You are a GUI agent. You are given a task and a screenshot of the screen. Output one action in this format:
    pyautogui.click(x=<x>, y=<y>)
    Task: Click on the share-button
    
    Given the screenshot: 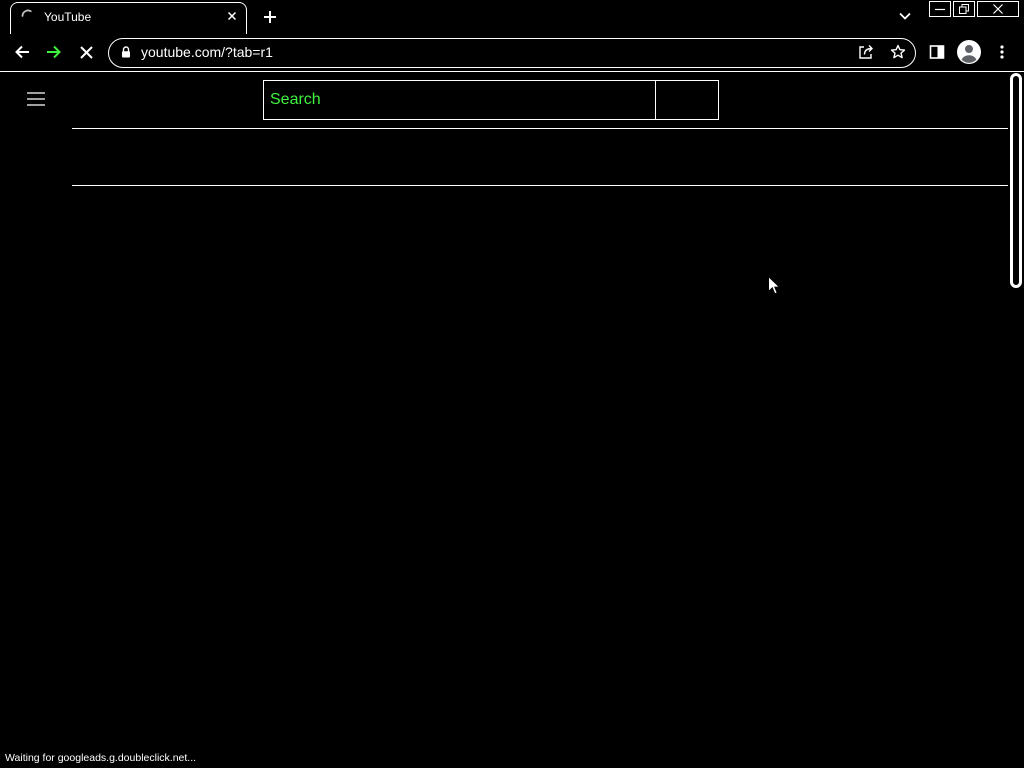 What is the action you would take?
    pyautogui.click(x=866, y=52)
    